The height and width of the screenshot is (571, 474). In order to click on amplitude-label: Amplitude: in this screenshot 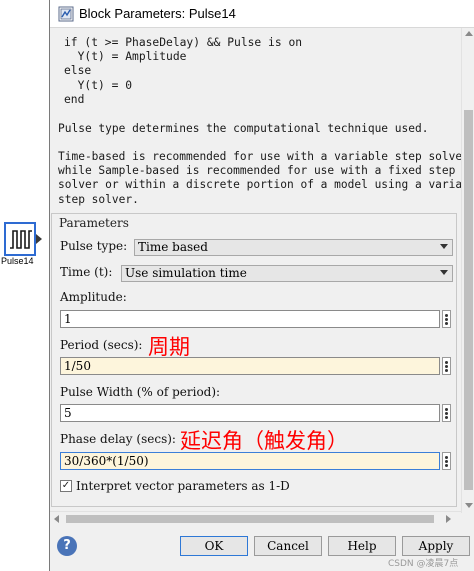, I will do `click(93, 297)`.